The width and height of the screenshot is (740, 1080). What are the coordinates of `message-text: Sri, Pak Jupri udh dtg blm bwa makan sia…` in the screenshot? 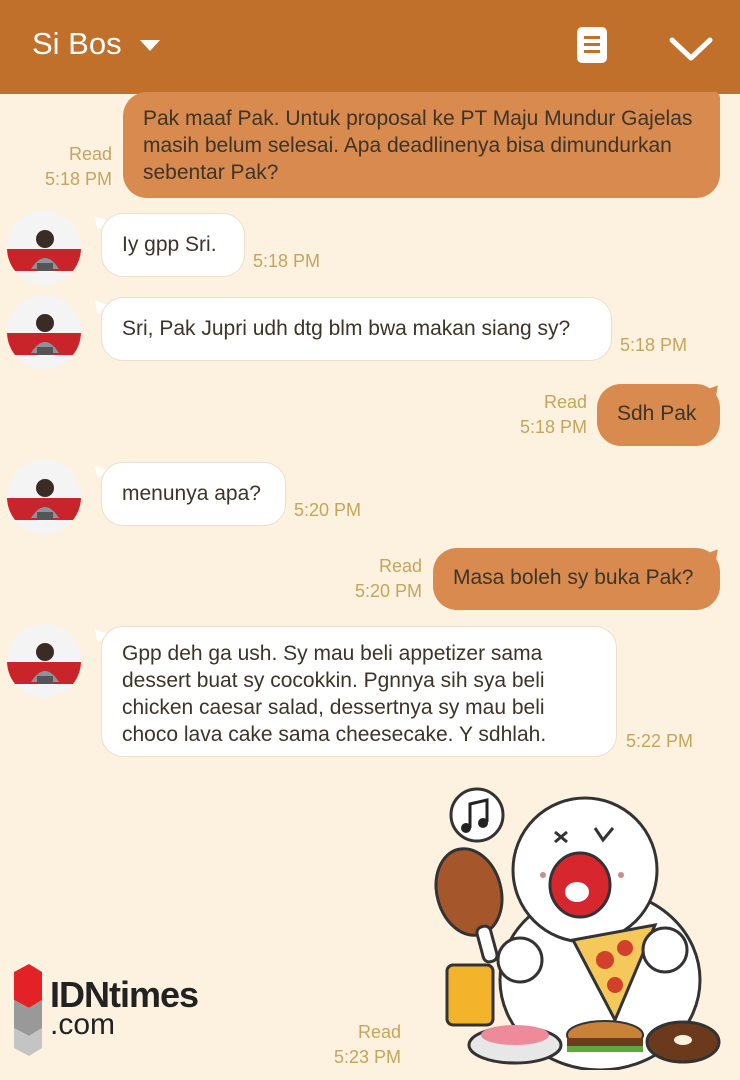 It's located at (346, 328).